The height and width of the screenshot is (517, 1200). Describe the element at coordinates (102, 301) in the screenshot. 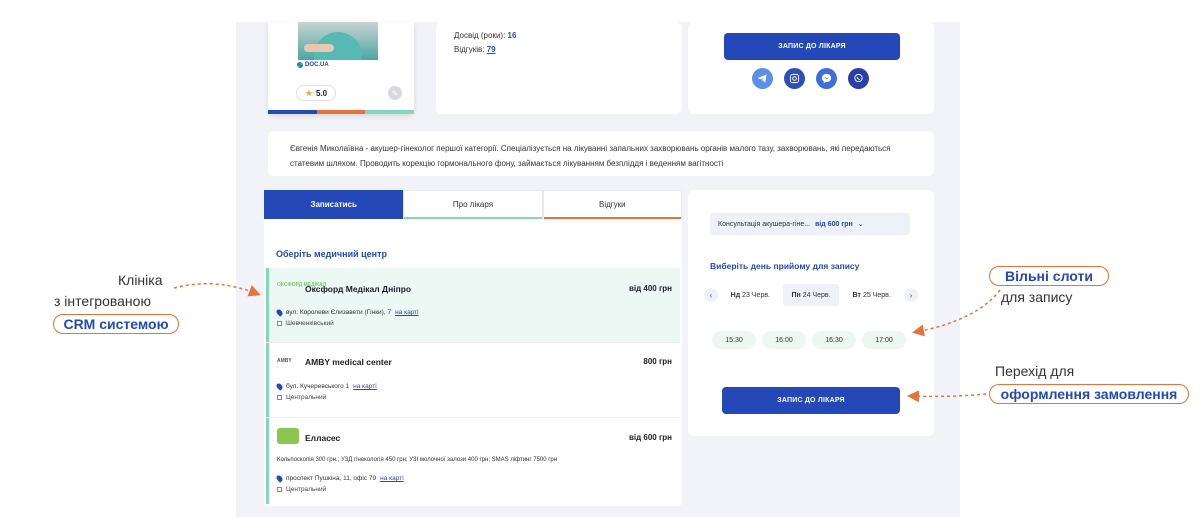

I see `annotation-clinic-line2: з інтегрованою` at that location.